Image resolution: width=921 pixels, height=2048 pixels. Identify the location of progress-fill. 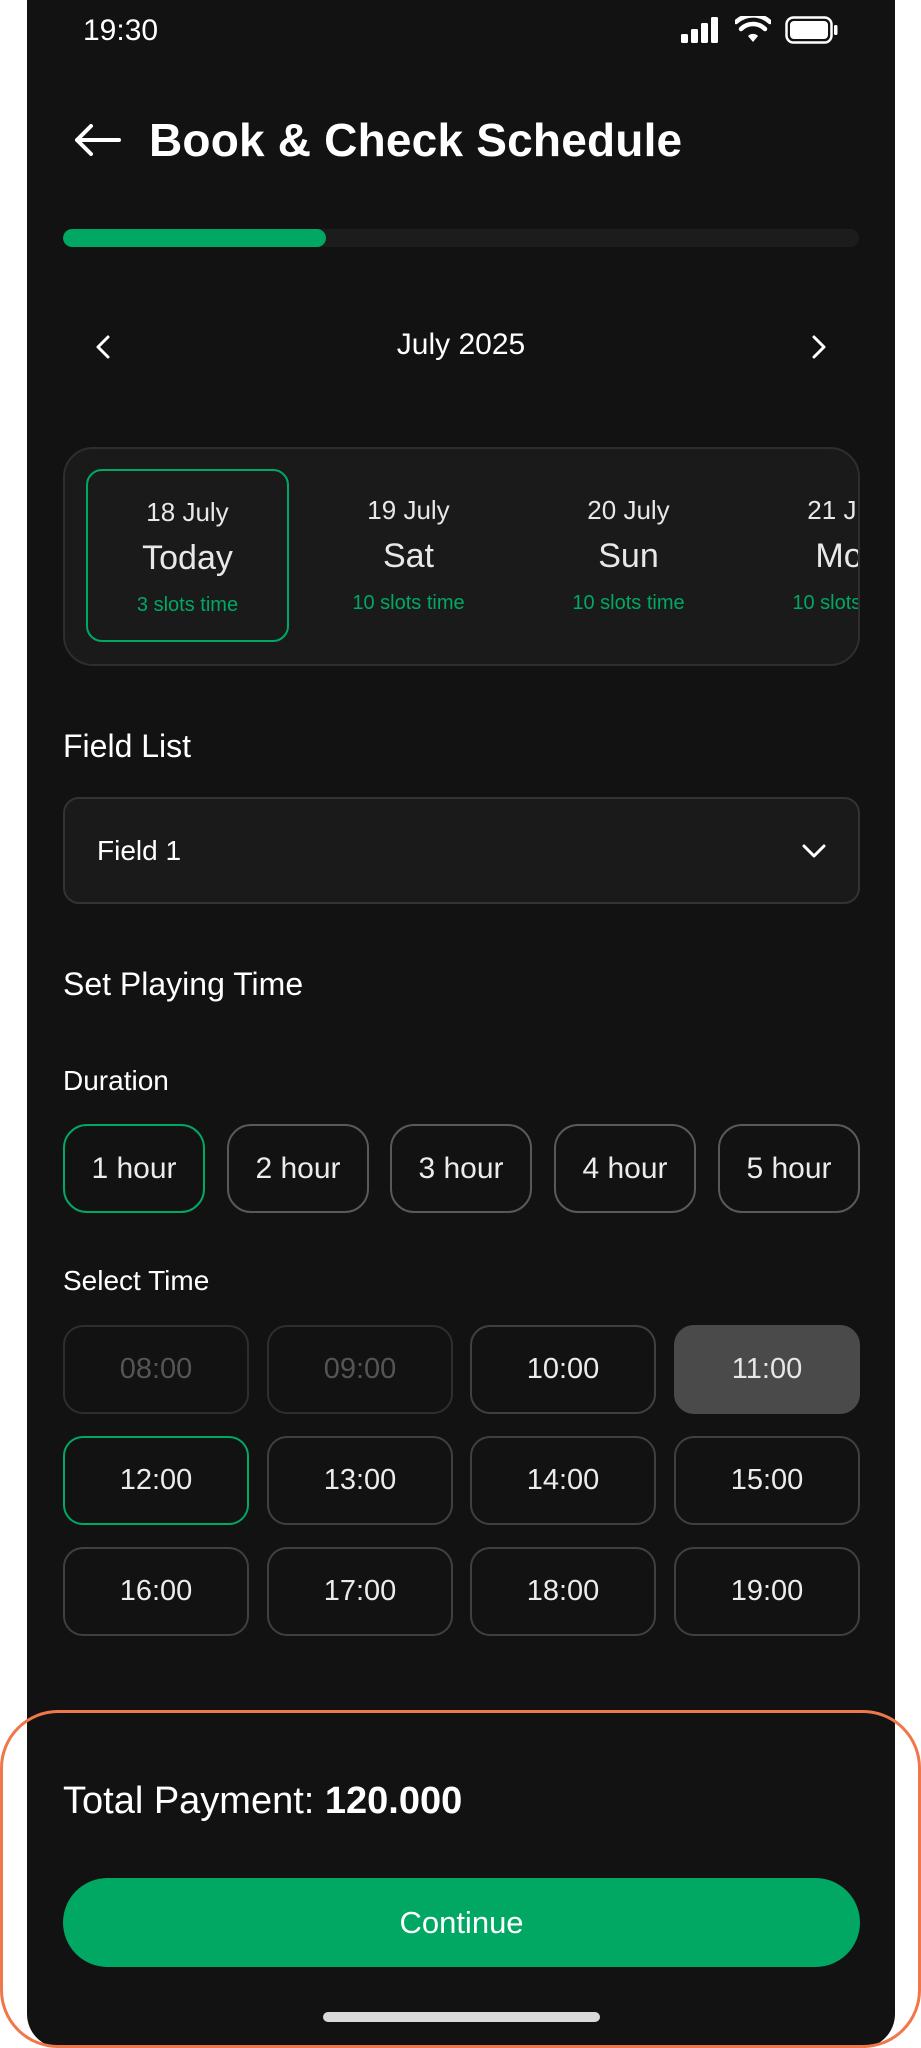
(194, 238).